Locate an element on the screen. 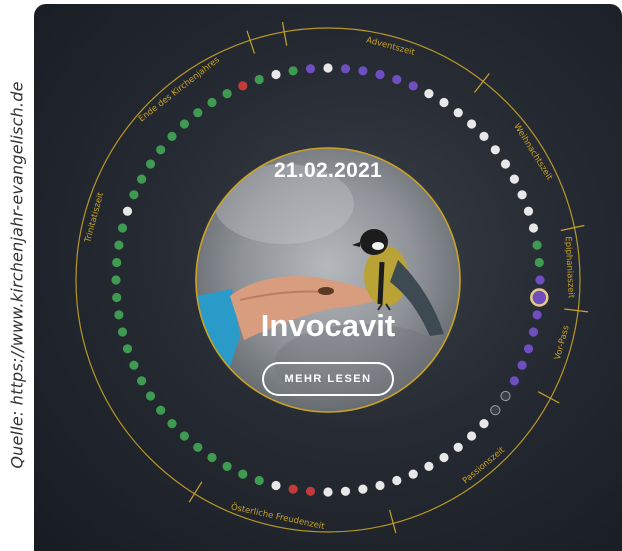  season-label: Passionszeit is located at coordinates (484, 465).